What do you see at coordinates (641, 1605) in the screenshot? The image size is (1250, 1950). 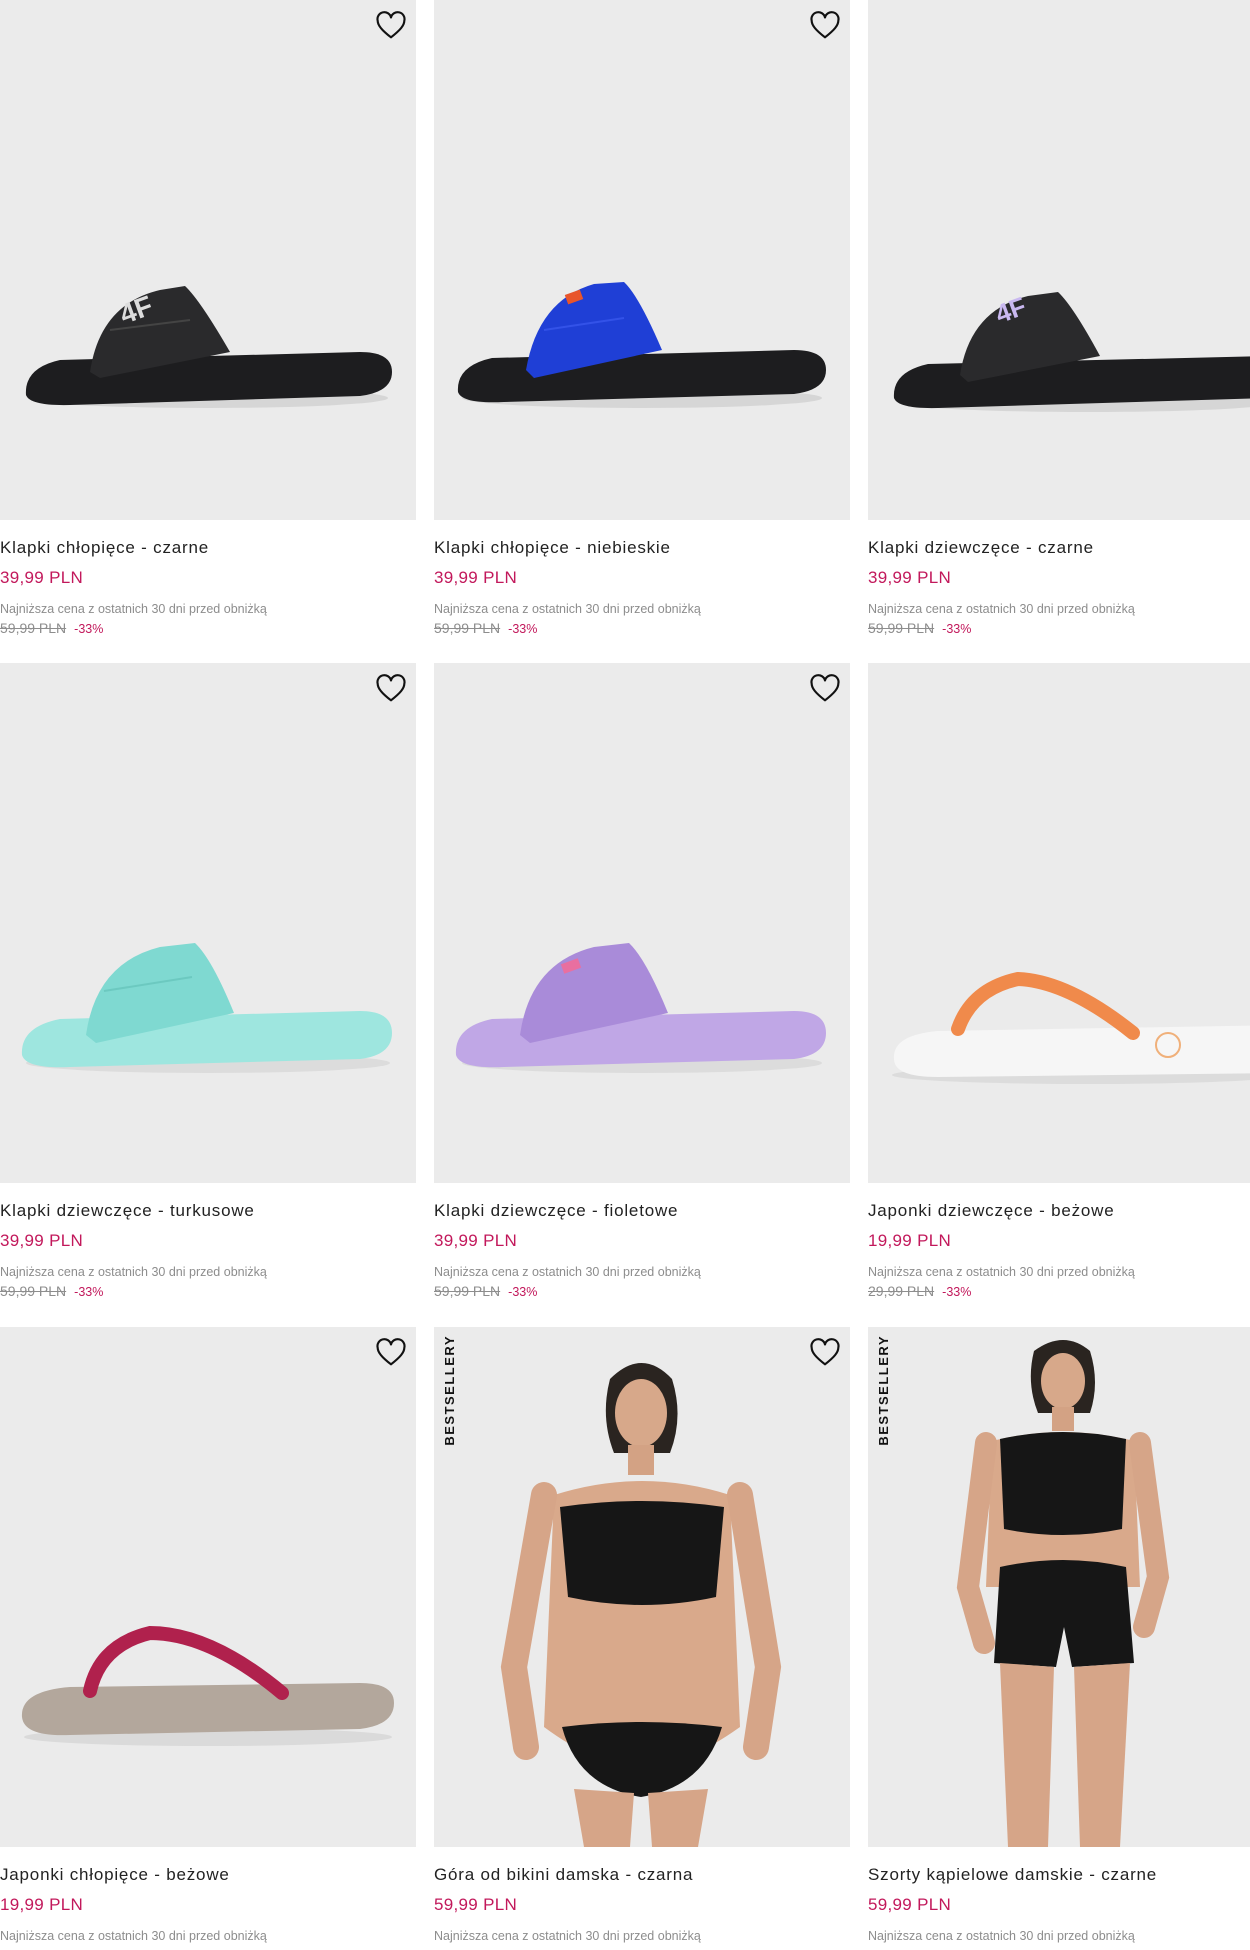 I see `bikini-model-image` at bounding box center [641, 1605].